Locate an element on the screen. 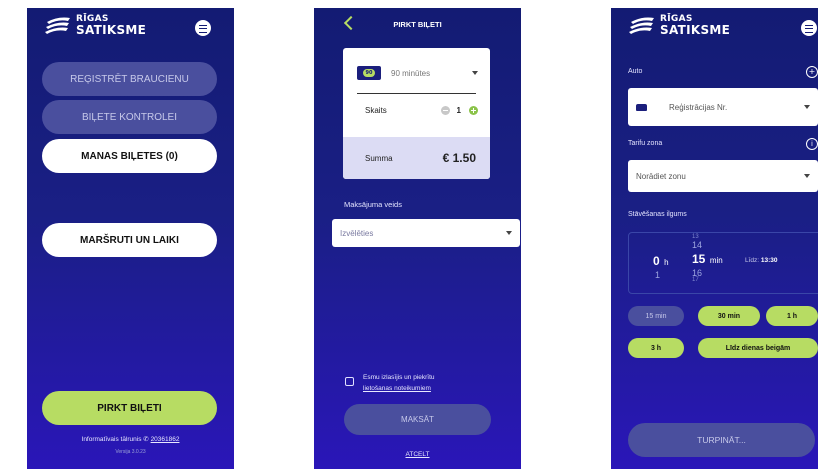 The height and width of the screenshot is (469, 818). pay-button: MAKSĀT is located at coordinates (417, 419).